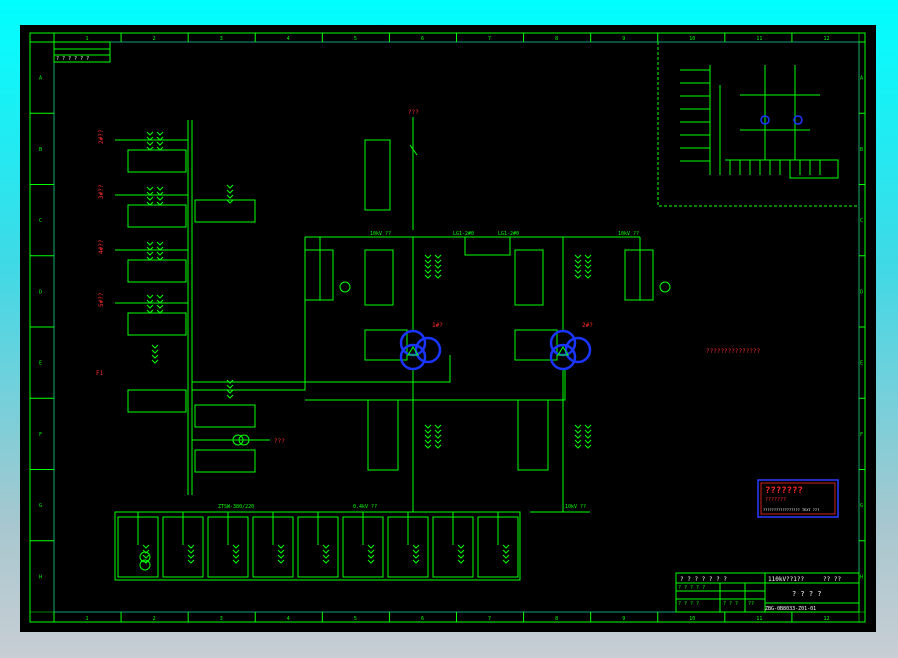 The width and height of the screenshot is (898, 658). What do you see at coordinates (529, 277) in the screenshot?
I see `relay-box` at bounding box center [529, 277].